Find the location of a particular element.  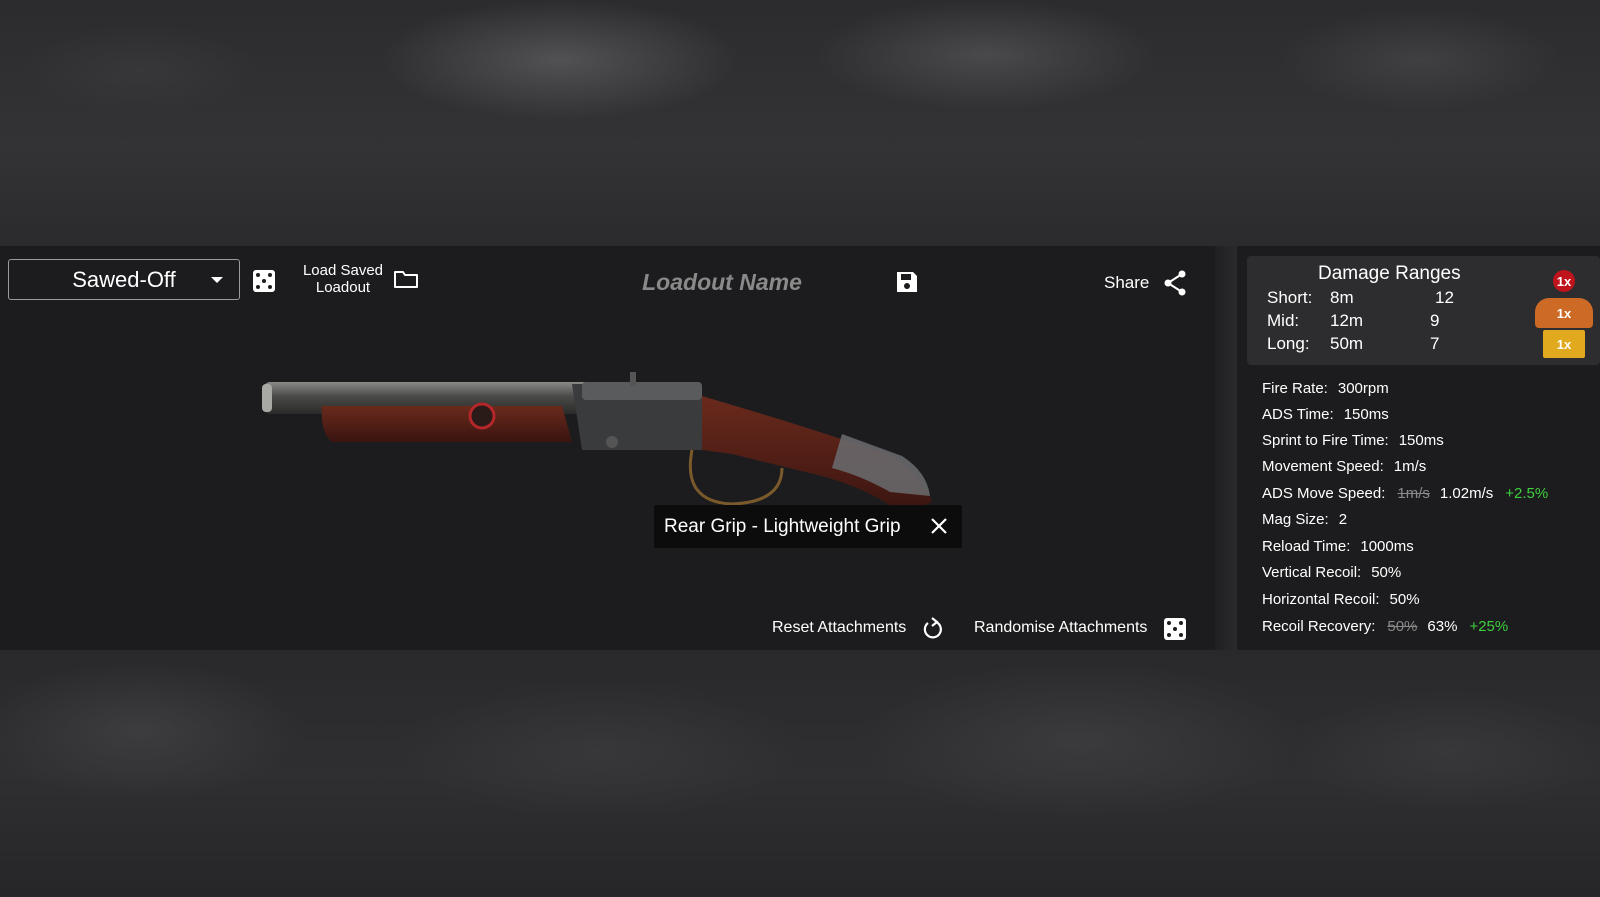

attachment-tooltip: Rear Grip - Lightweight Grip is located at coordinates (808, 526).